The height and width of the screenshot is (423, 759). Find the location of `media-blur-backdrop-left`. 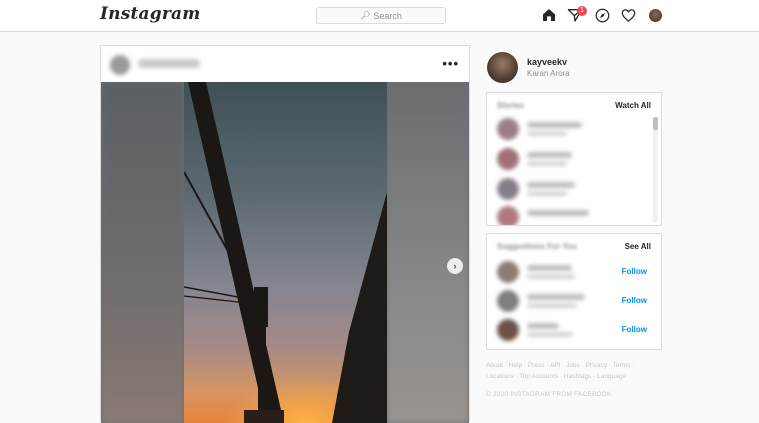

media-blur-backdrop-left is located at coordinates (142, 252).